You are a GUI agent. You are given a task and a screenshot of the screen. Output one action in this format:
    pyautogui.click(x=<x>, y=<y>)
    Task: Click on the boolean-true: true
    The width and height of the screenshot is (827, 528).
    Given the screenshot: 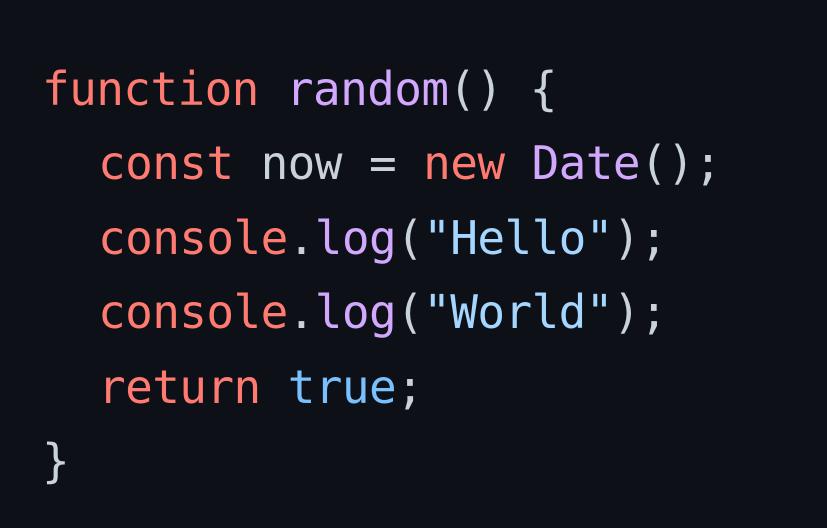 What is the action you would take?
    pyautogui.click(x=342, y=386)
    